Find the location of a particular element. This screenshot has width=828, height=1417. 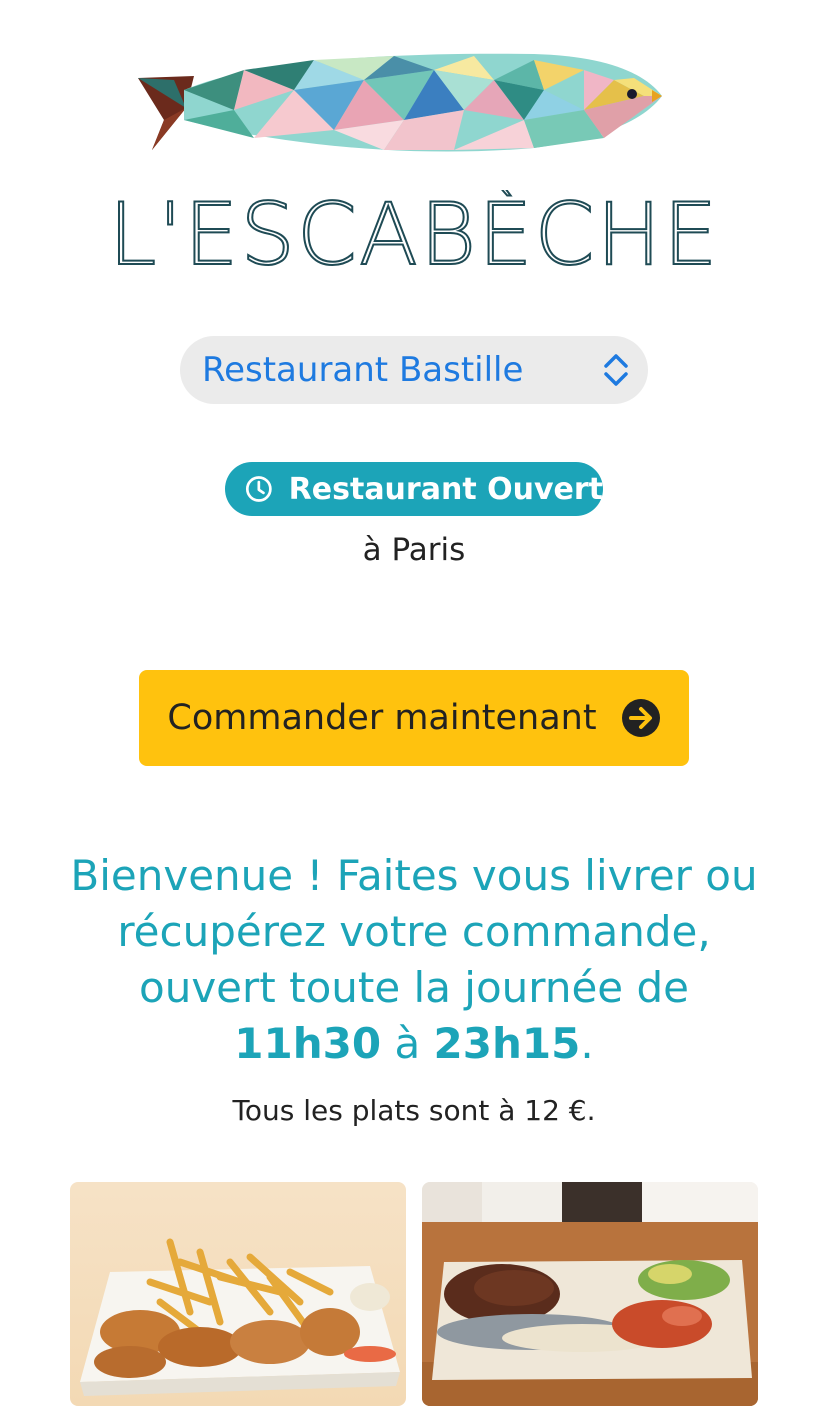

welcome-suffix: . is located at coordinates (587, 1043).